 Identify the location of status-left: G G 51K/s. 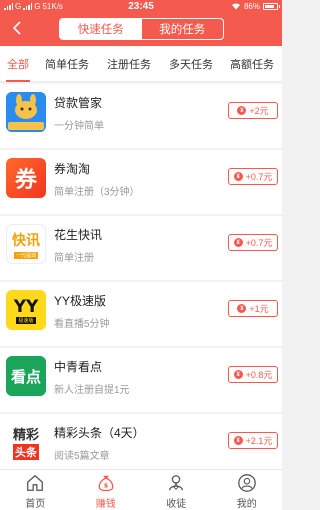
(59, 6).